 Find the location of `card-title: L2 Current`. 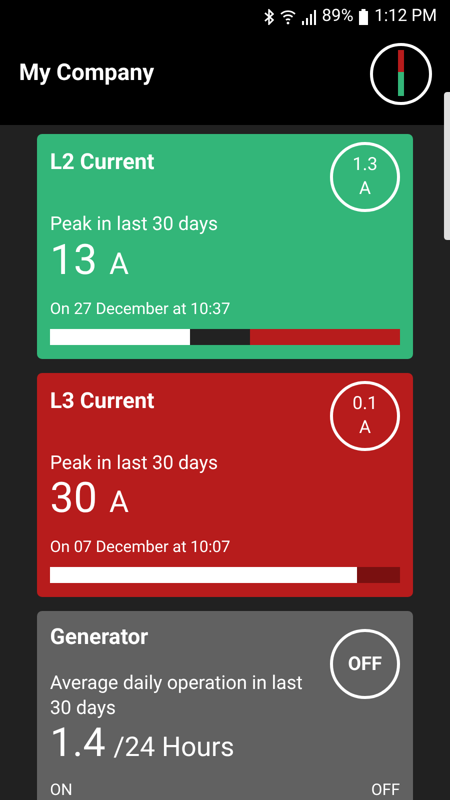

card-title: L2 Current is located at coordinates (102, 163).